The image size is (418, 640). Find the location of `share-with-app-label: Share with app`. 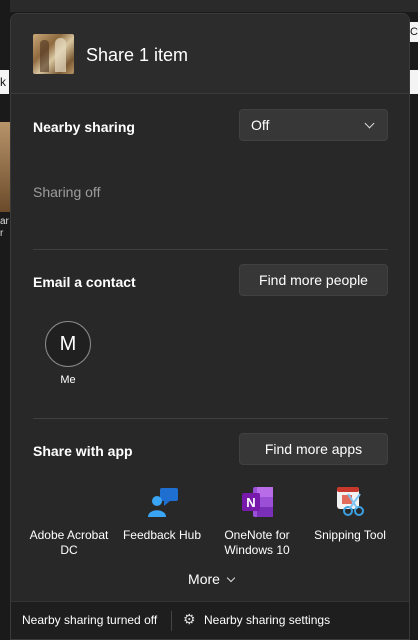

share-with-app-label: Share with app is located at coordinates (83, 451).